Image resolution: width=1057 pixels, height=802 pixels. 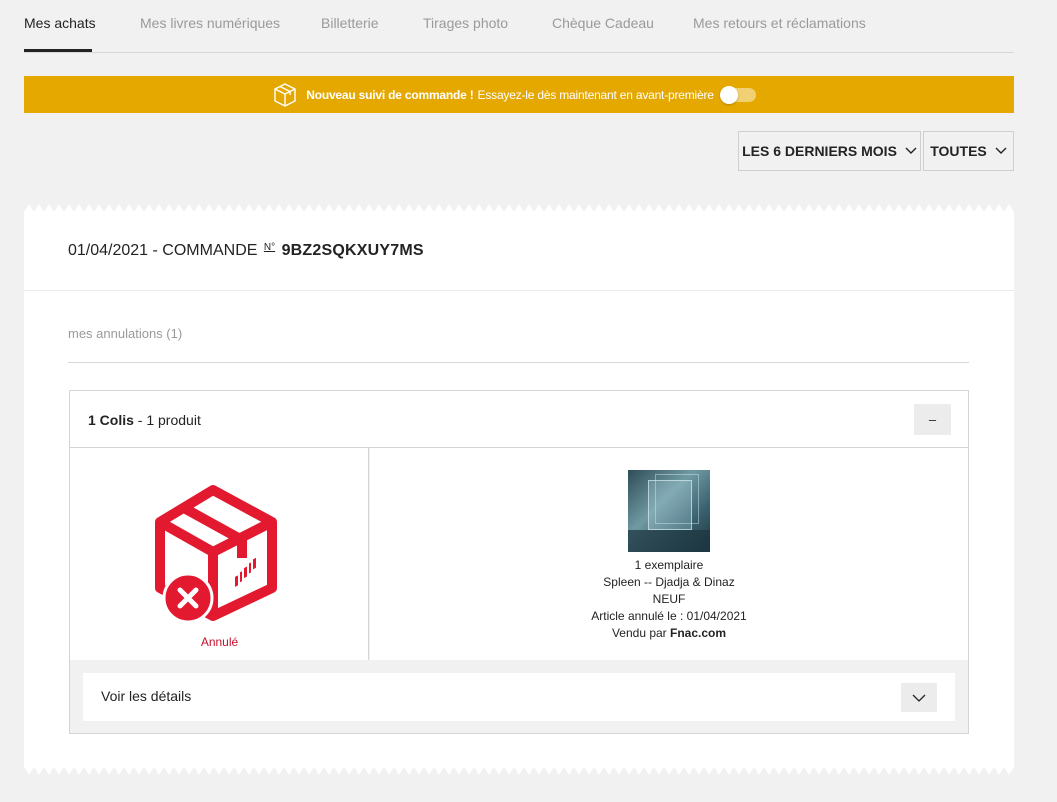 What do you see at coordinates (669, 616) in the screenshot?
I see `product-cancel-date: Article annulé le : 01/04/2021` at bounding box center [669, 616].